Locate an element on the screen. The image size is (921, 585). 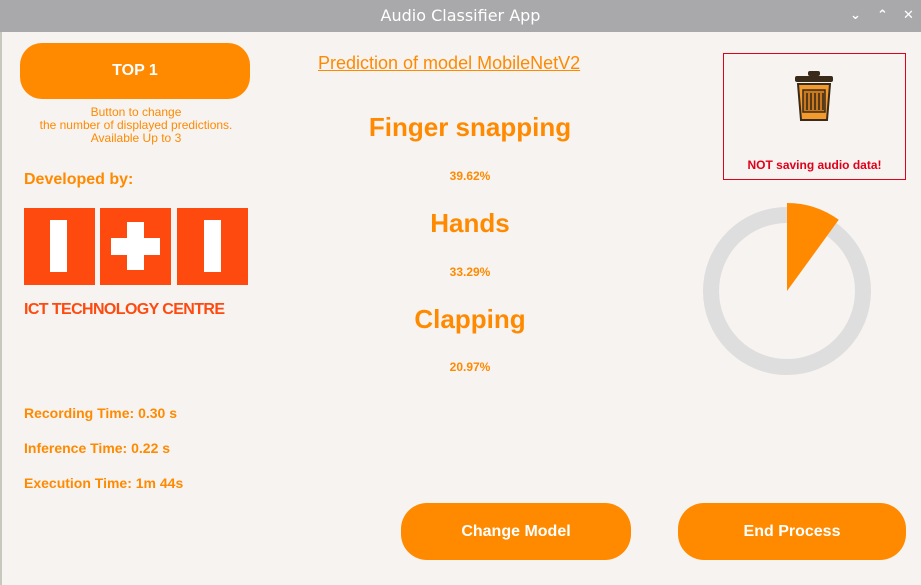
developed-by-label: Developed by: is located at coordinates (79, 179).